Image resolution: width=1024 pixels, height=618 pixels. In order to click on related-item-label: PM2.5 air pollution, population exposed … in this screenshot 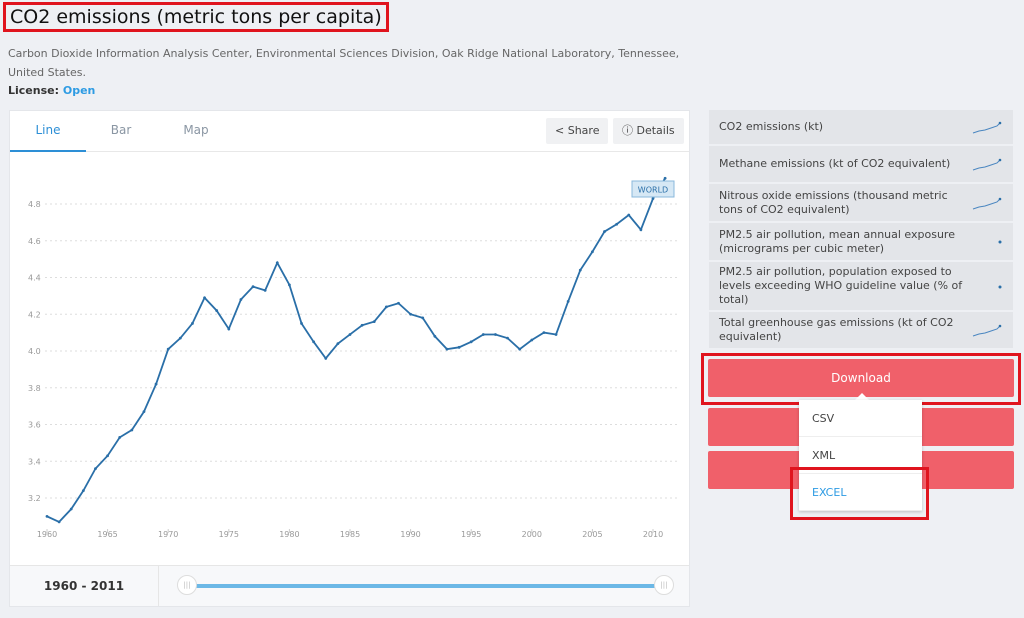, I will do `click(841, 285)`.